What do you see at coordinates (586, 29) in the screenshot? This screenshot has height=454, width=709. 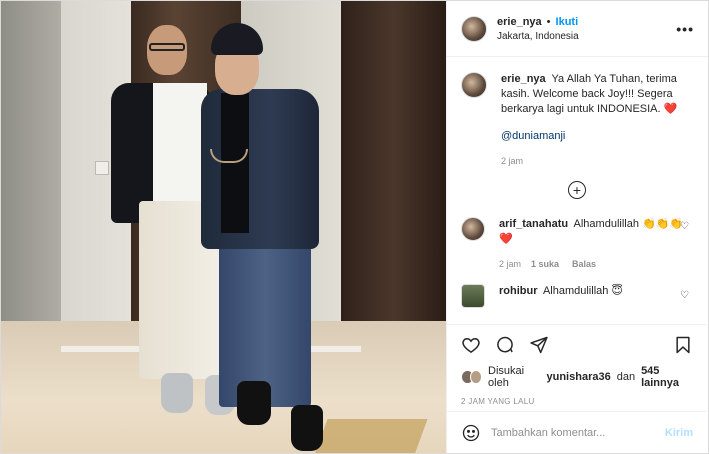 I see `author-info: erie_nya • Ikuti Jakarta, Indonesia` at bounding box center [586, 29].